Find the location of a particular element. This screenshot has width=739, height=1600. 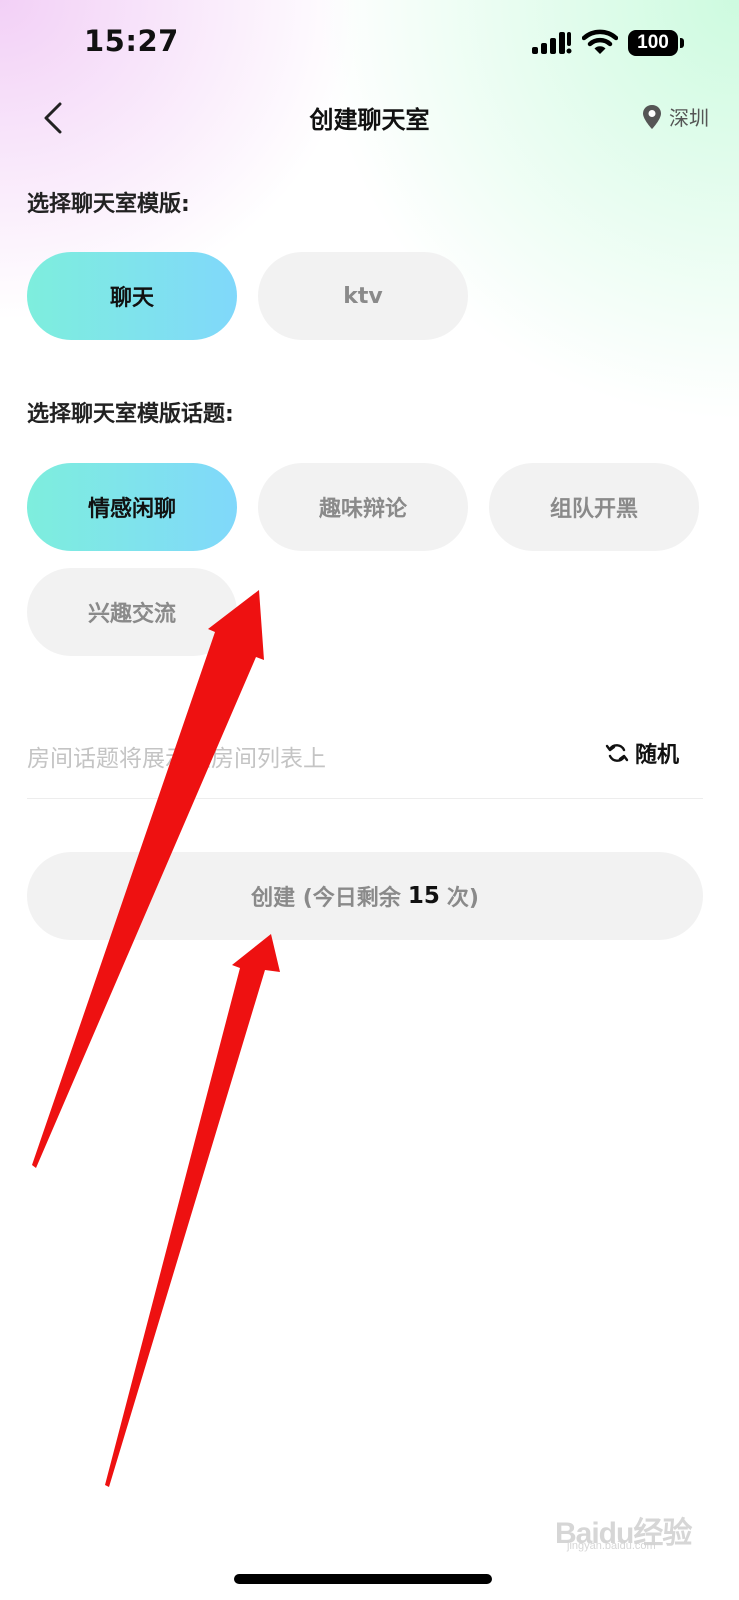

template-chip-chat: 聊天 is located at coordinates (132, 296).